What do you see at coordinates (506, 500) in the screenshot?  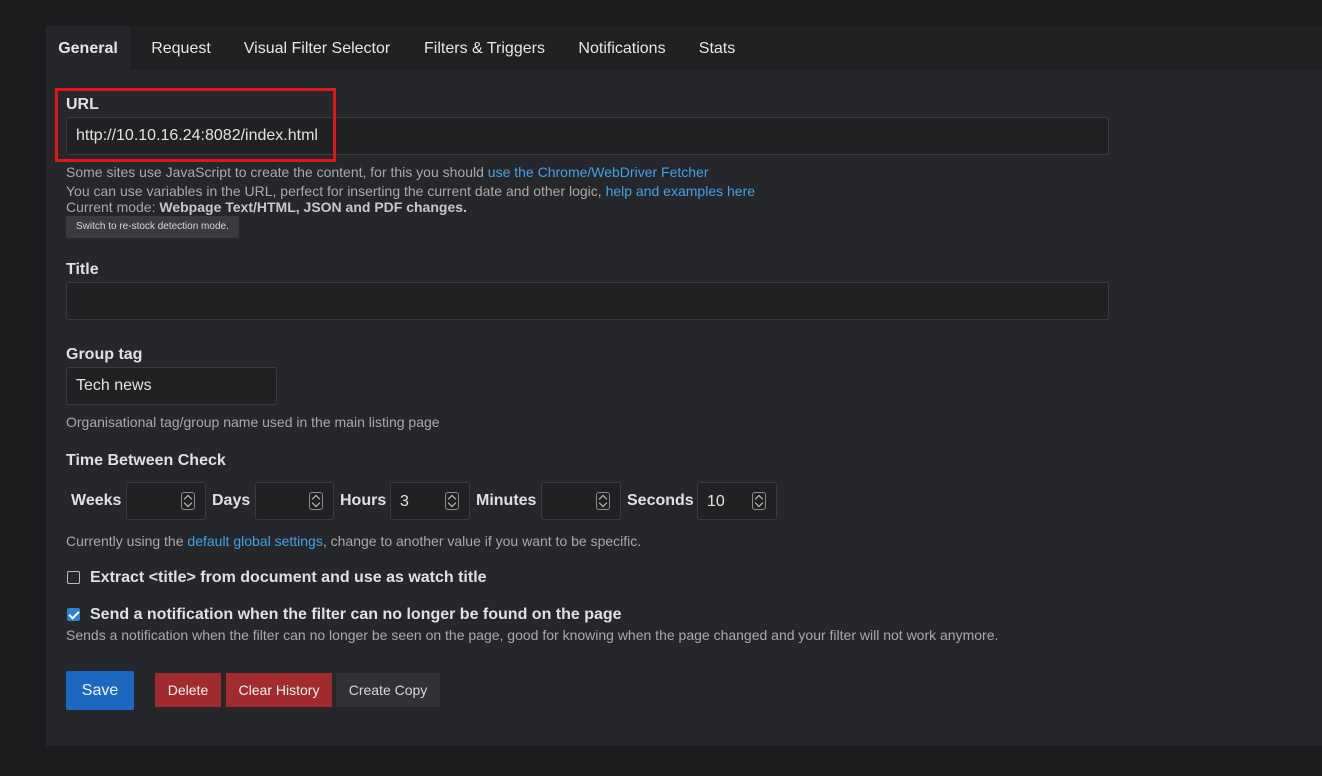 I see `minutes-label: Minutes` at bounding box center [506, 500].